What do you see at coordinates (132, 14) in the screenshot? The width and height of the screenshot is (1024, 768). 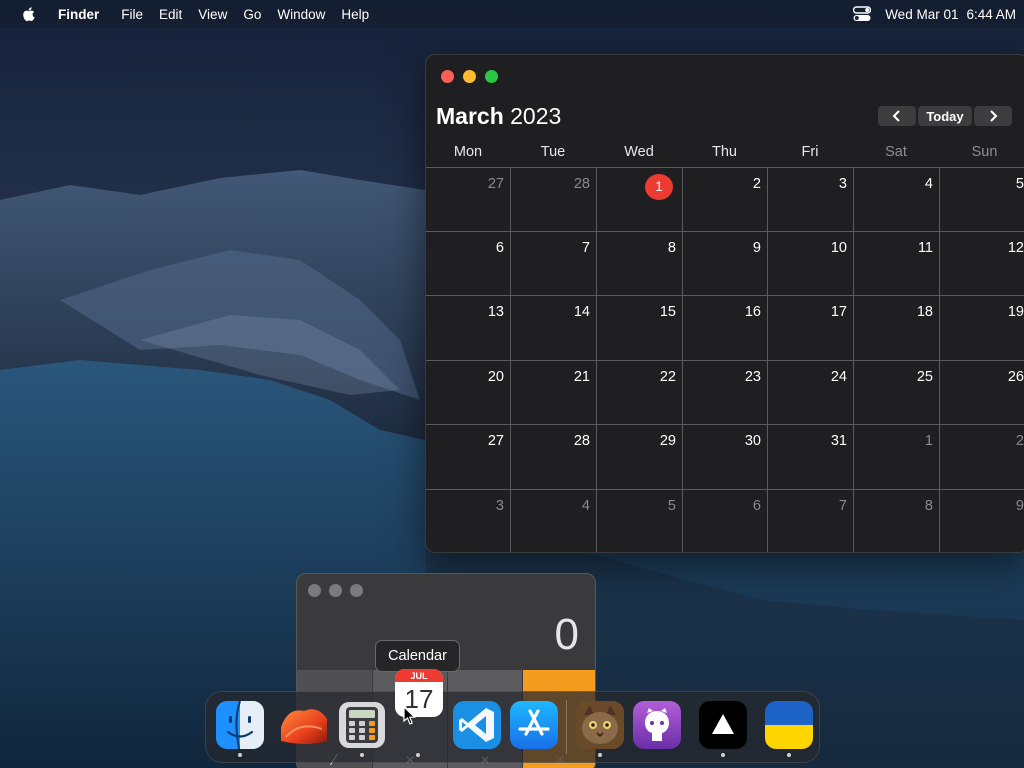 I see `menu-file: File` at bounding box center [132, 14].